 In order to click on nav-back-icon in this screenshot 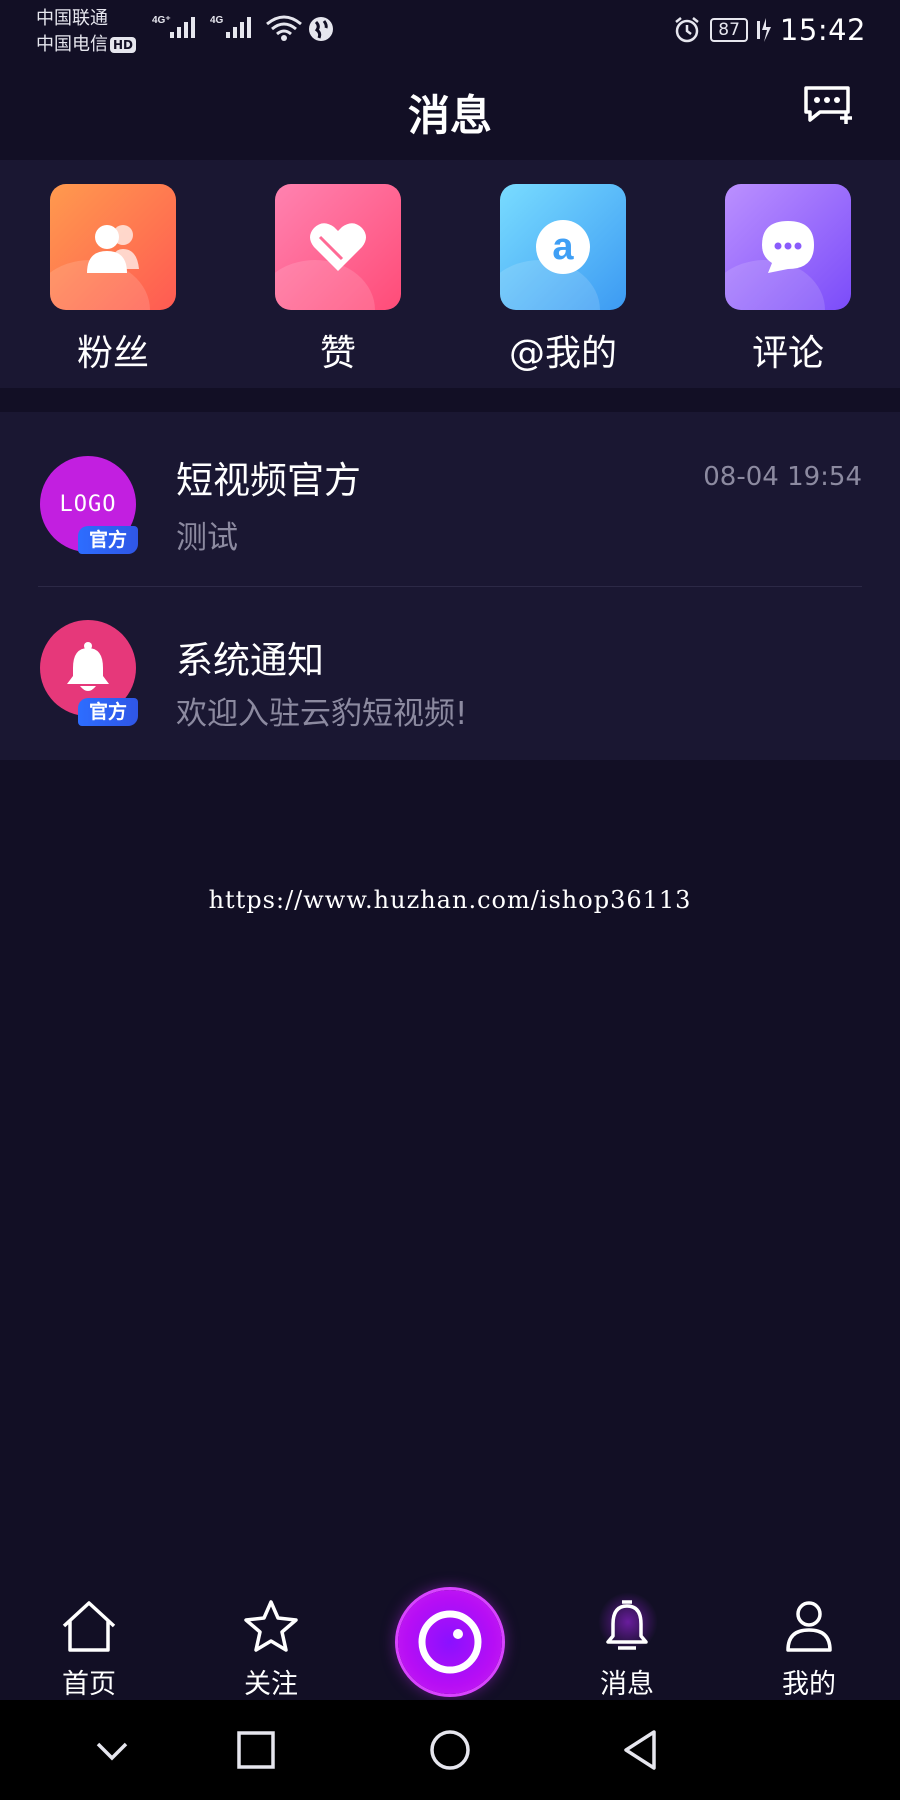, I will do `click(640, 1750)`.